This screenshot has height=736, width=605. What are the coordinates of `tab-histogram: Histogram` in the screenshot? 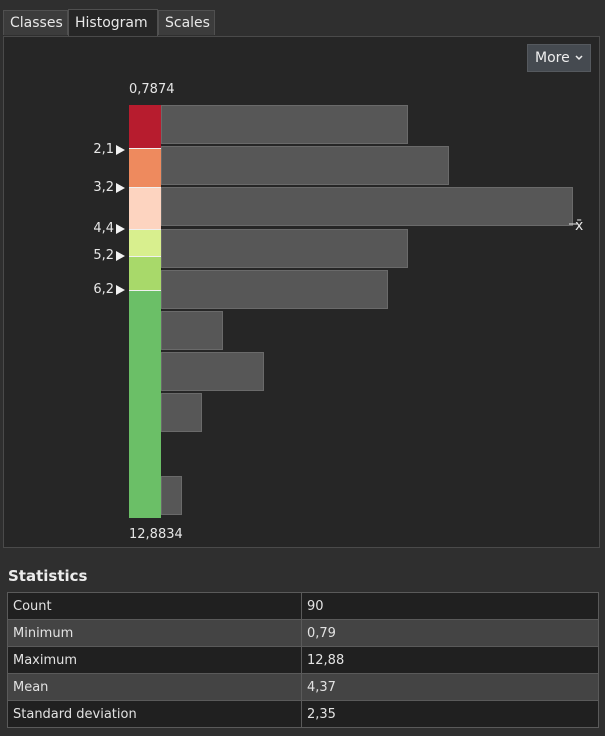 It's located at (113, 22).